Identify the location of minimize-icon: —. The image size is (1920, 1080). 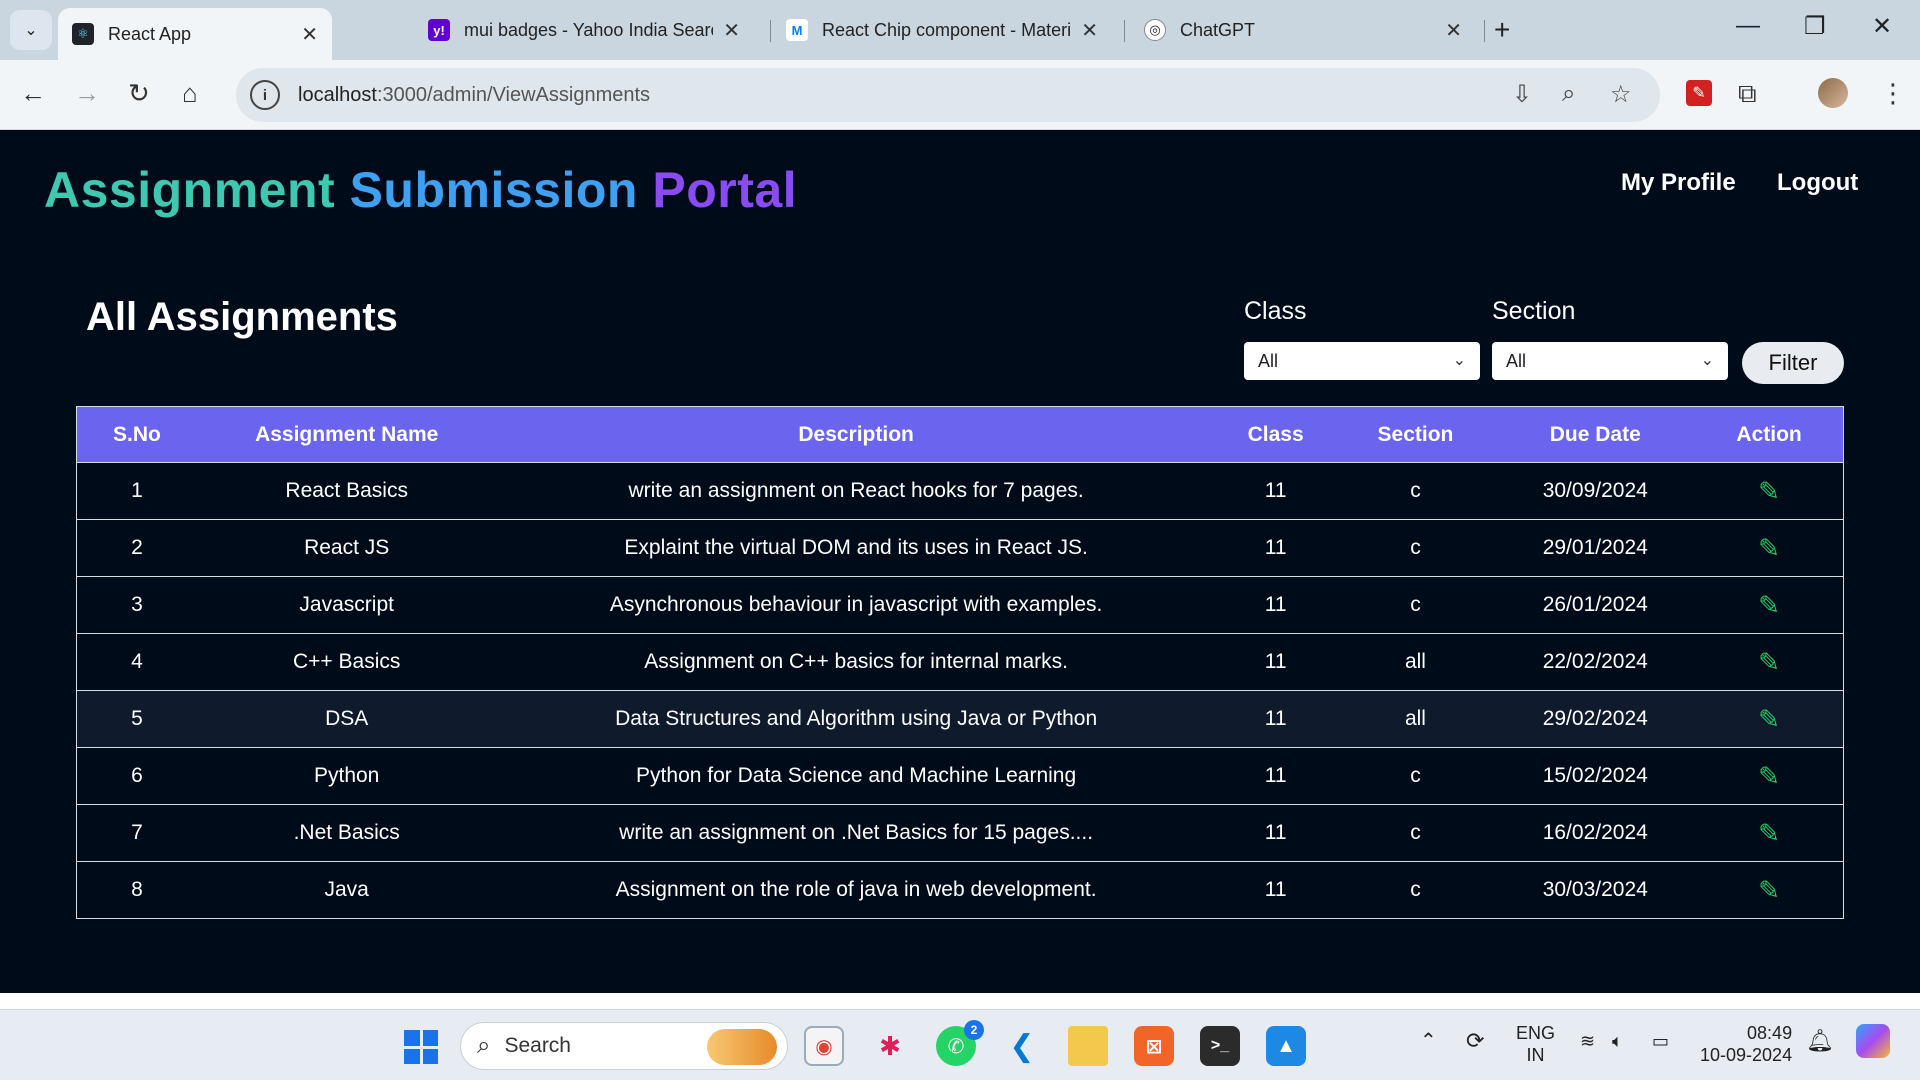
(1748, 26).